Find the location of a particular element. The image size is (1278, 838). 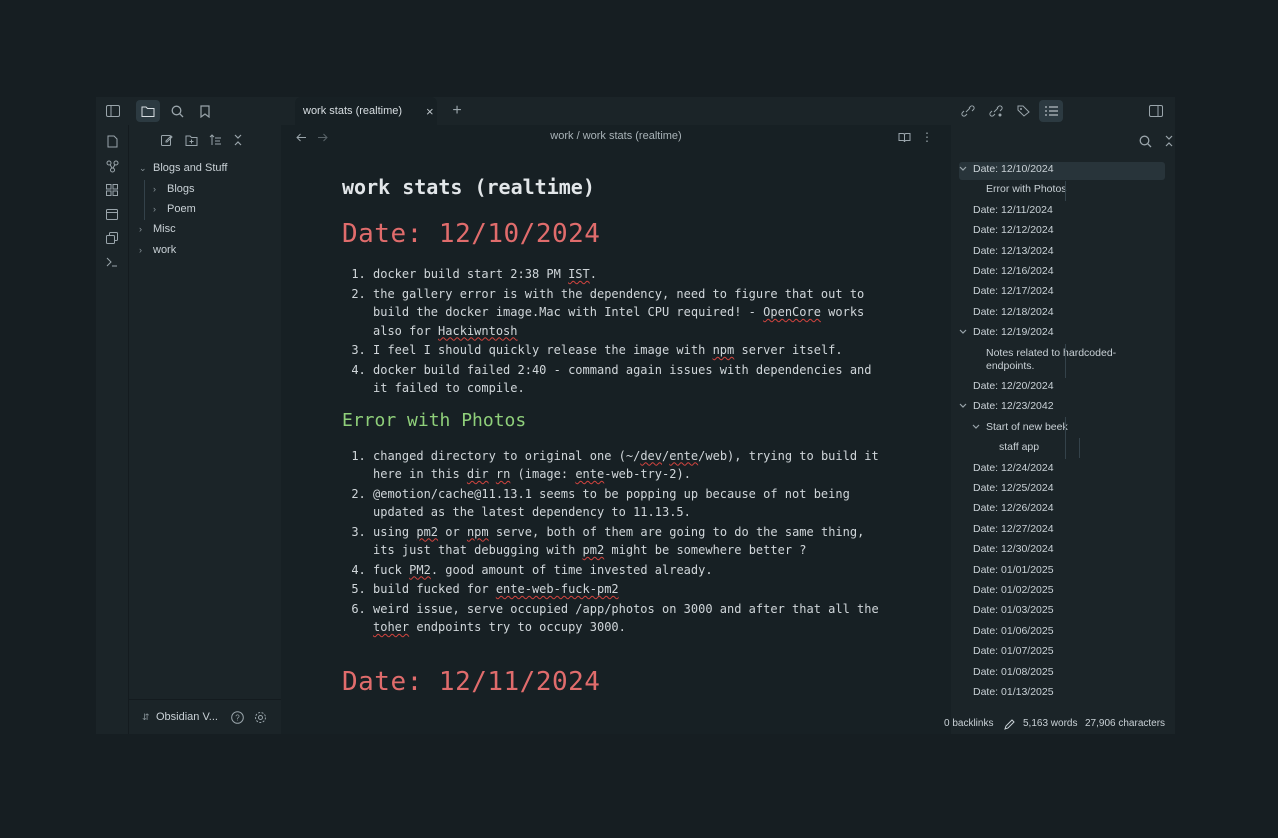

breadcrumb-folder: work is located at coordinates (561, 136).